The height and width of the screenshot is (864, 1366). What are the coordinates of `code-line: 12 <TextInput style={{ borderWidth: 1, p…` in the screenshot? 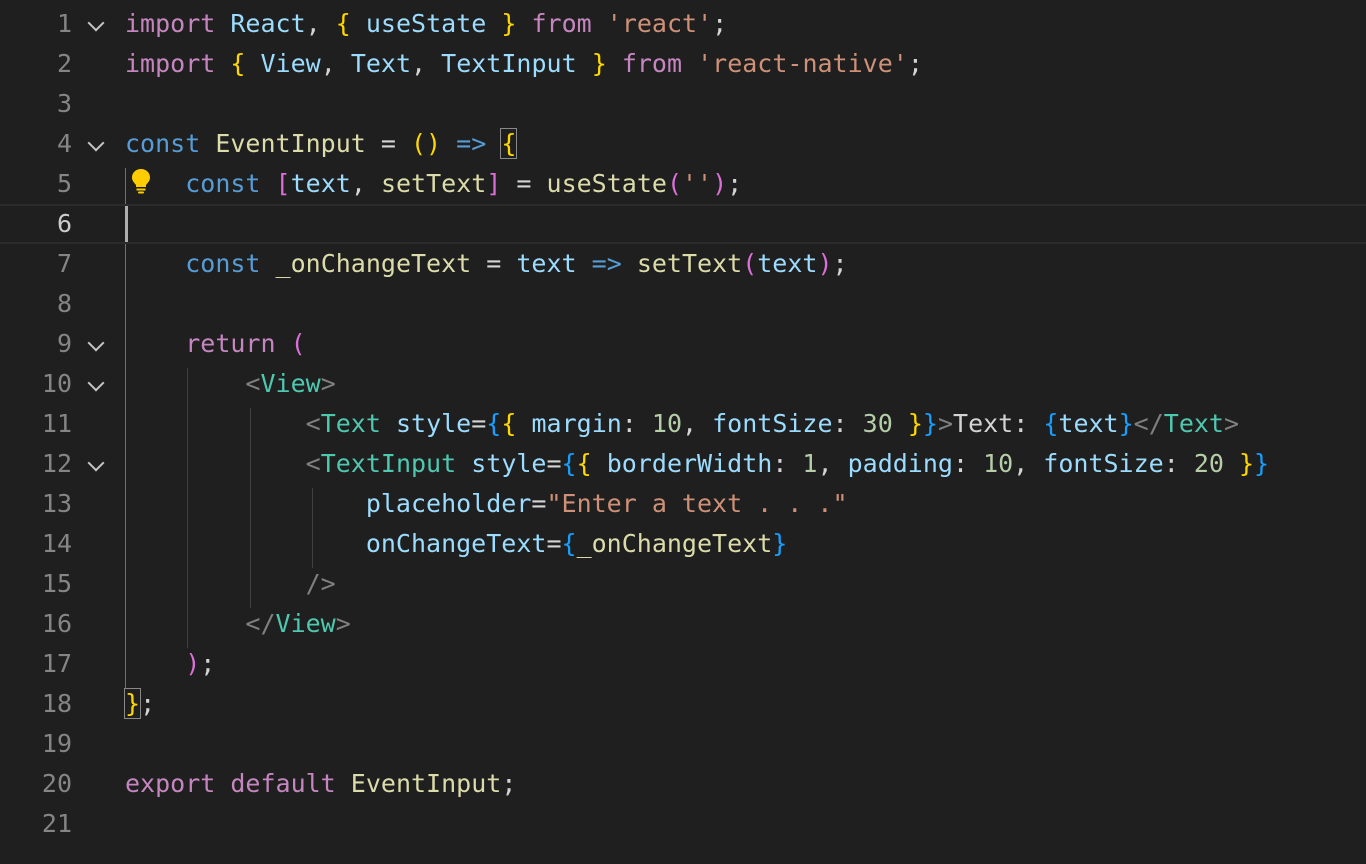 It's located at (683, 464).